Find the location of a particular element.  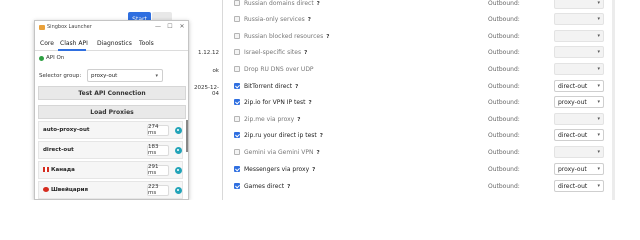

proxy-delay: 274 ms is located at coordinates (158, 130).